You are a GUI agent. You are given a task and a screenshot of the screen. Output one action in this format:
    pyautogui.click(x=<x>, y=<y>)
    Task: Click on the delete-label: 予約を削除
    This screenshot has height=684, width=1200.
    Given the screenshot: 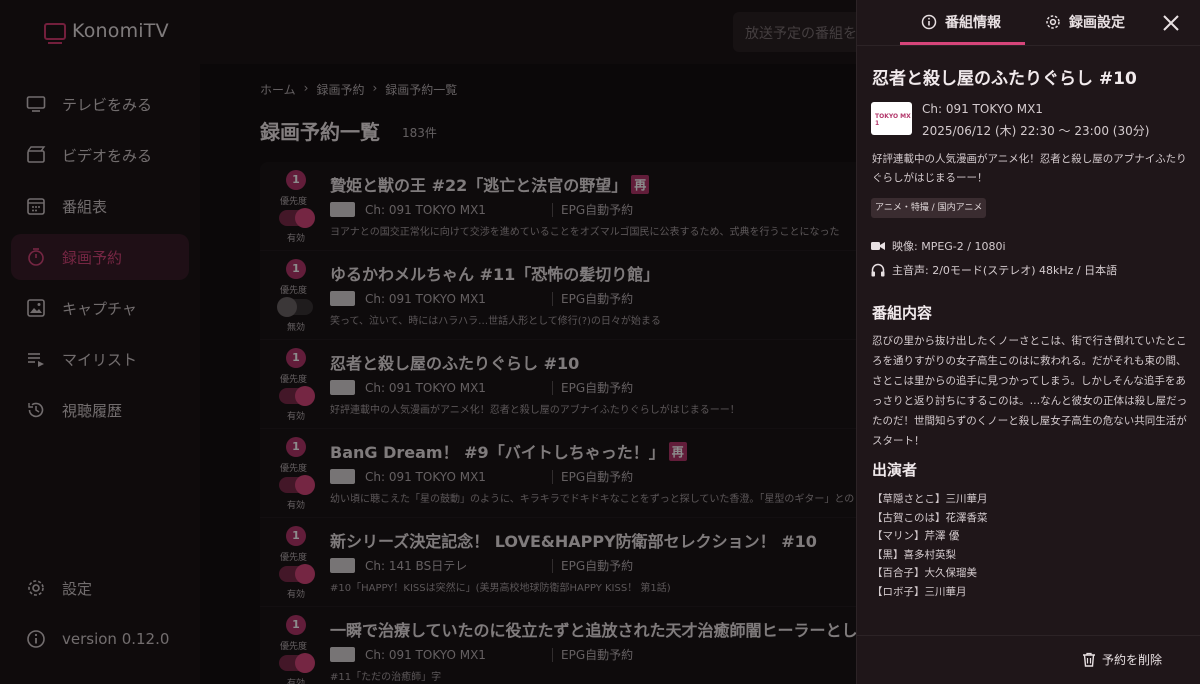 What is the action you would take?
    pyautogui.click(x=1132, y=660)
    